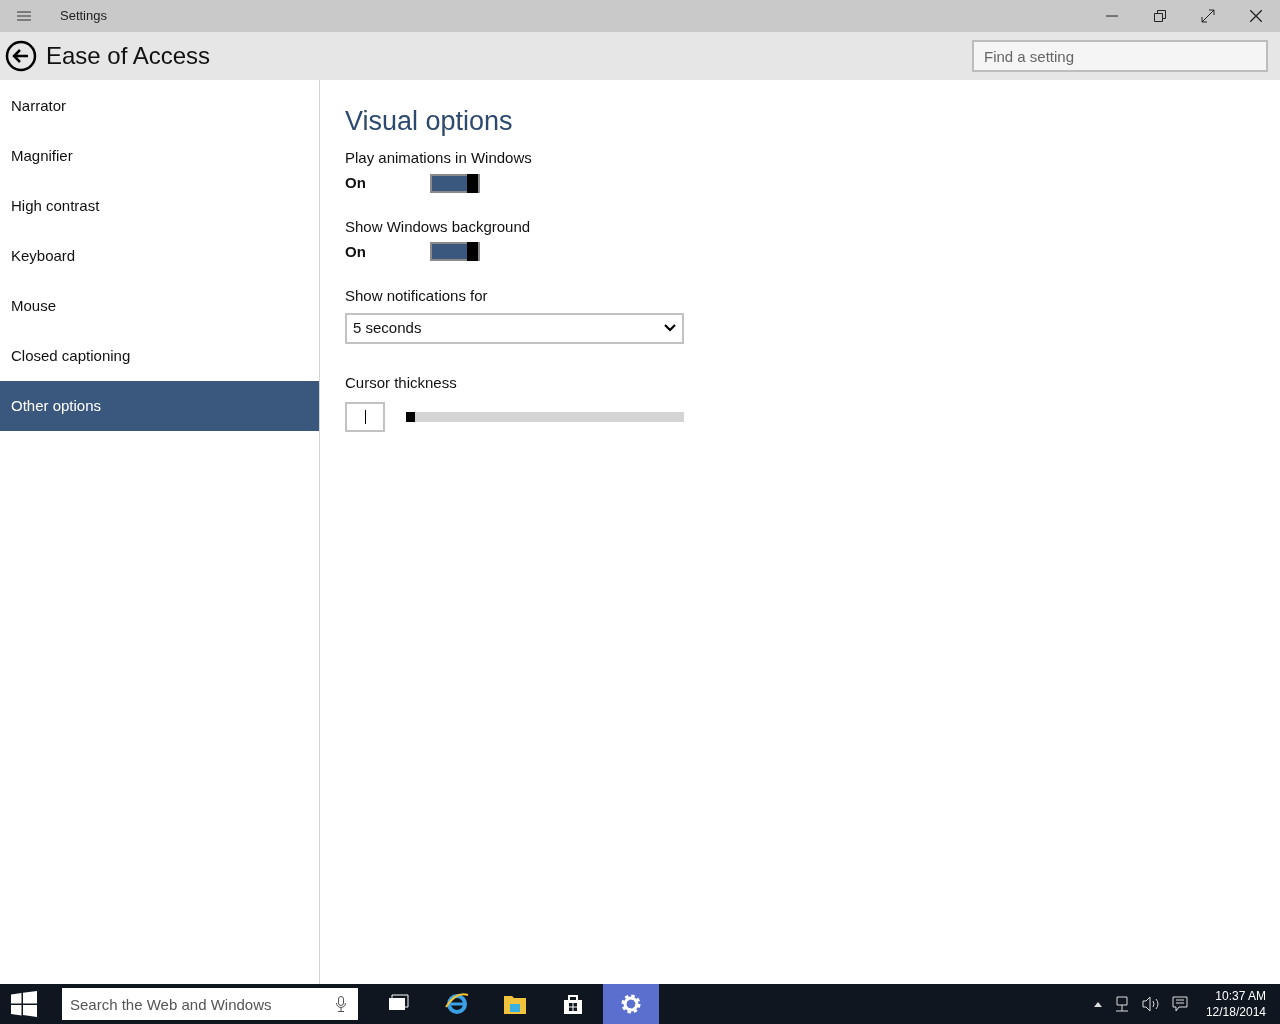  Describe the element at coordinates (24, 16) in the screenshot. I see `menu-icon` at that location.